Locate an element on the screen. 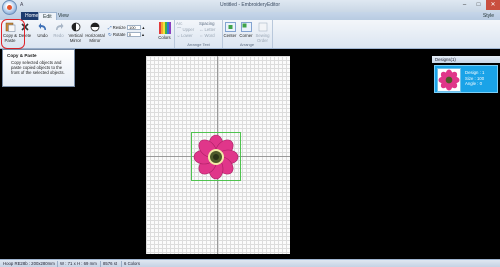 Image resolution: width=500 pixels, height=267 pixels. resize-spin-icon: ▴ is located at coordinates (143, 27).